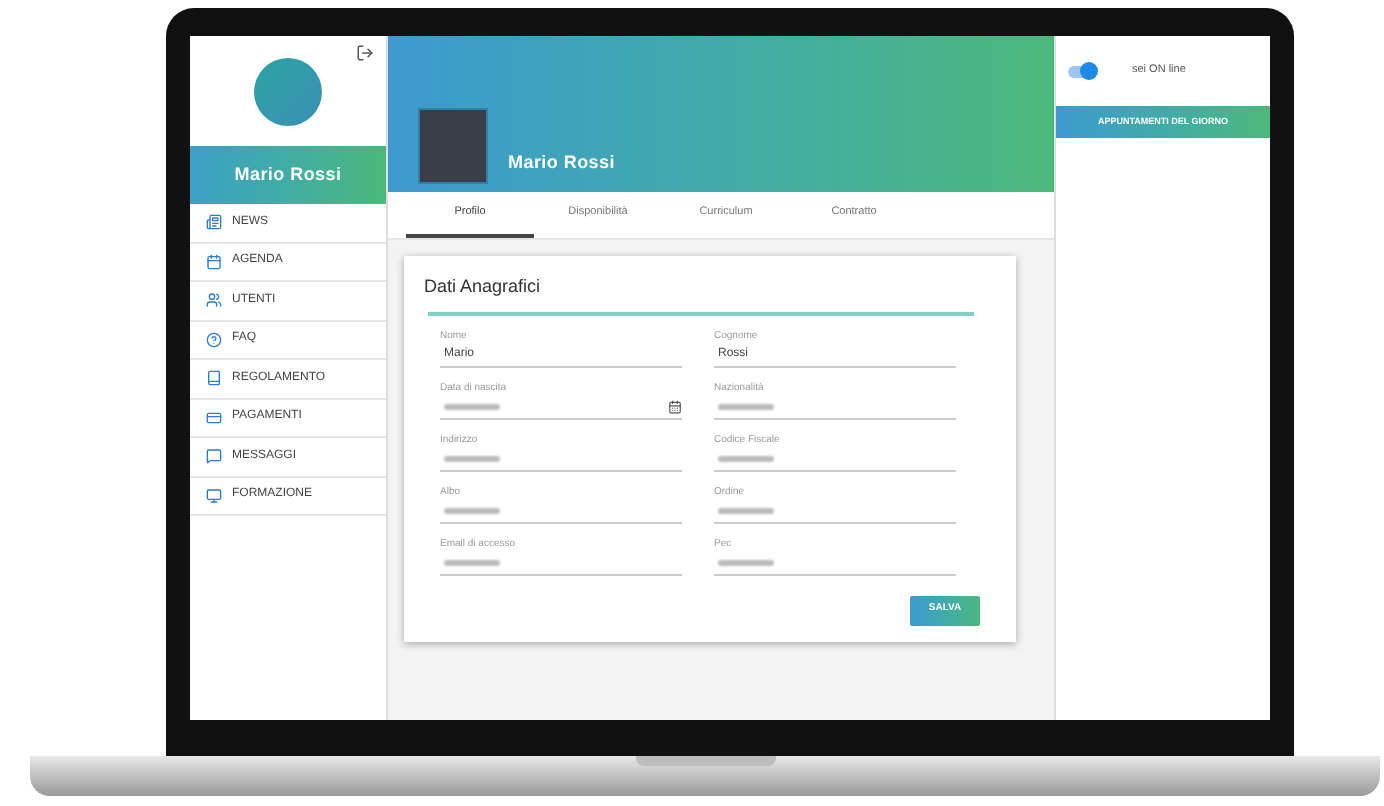 This screenshot has height=806, width=1384. What do you see at coordinates (483, 287) in the screenshot?
I see `form-title: Dati Anagrafici` at bounding box center [483, 287].